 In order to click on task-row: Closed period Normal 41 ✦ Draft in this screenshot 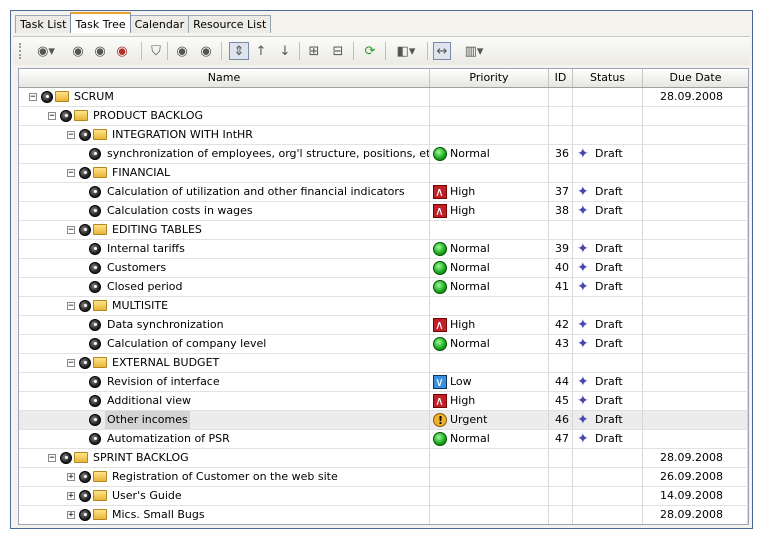, I will do `click(383, 287)`.